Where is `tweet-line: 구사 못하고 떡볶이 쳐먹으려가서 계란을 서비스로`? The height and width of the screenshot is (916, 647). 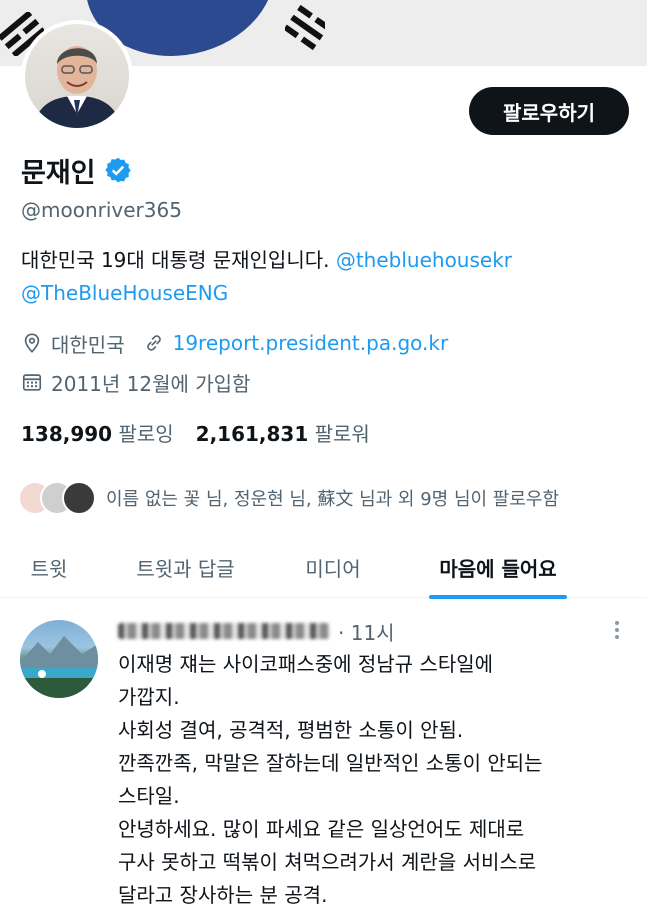 tweet-line: 구사 못하고 떡볶이 쳐먹으려가서 계란을 서비스로 is located at coordinates (327, 862).